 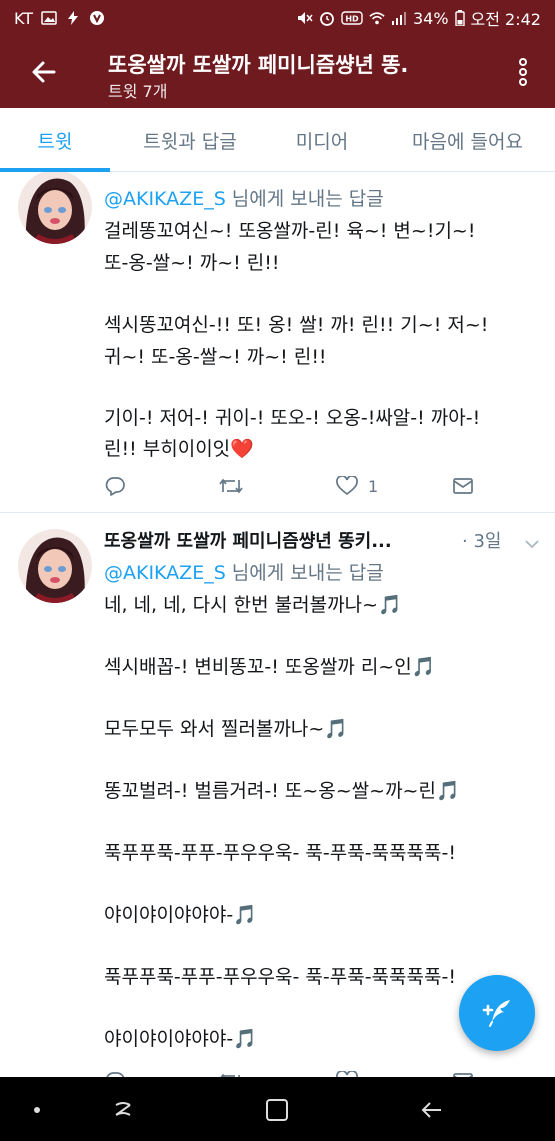 What do you see at coordinates (292, 418) in the screenshot?
I see `tweet-text-line: 기이-! 저어-! 귀이-! 또오-! 오옹-!싸알-! 까아-!` at bounding box center [292, 418].